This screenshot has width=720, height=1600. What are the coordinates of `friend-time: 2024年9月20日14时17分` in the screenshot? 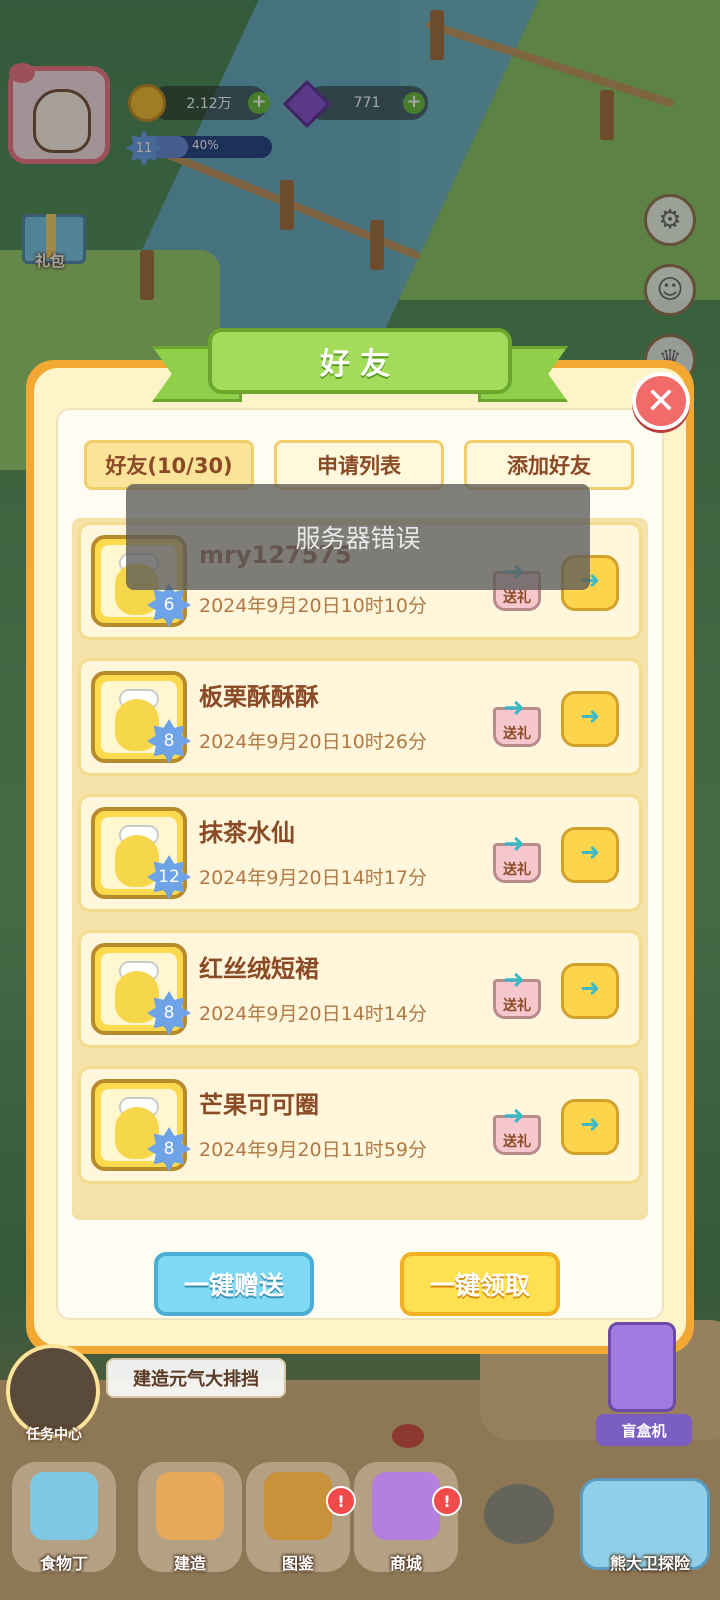 It's located at (313, 878).